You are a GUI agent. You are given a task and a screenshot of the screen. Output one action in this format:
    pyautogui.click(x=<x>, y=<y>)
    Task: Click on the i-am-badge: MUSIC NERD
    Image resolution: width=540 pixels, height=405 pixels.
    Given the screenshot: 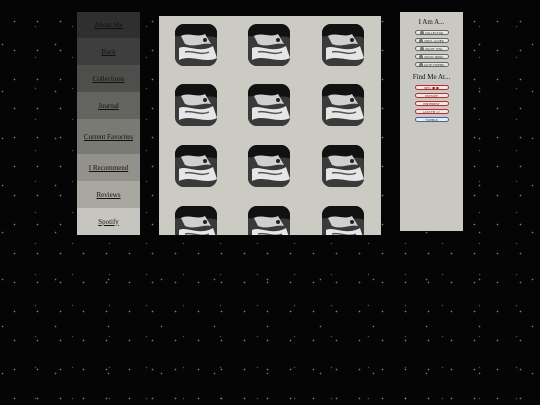 What is the action you would take?
    pyautogui.click(x=431, y=56)
    